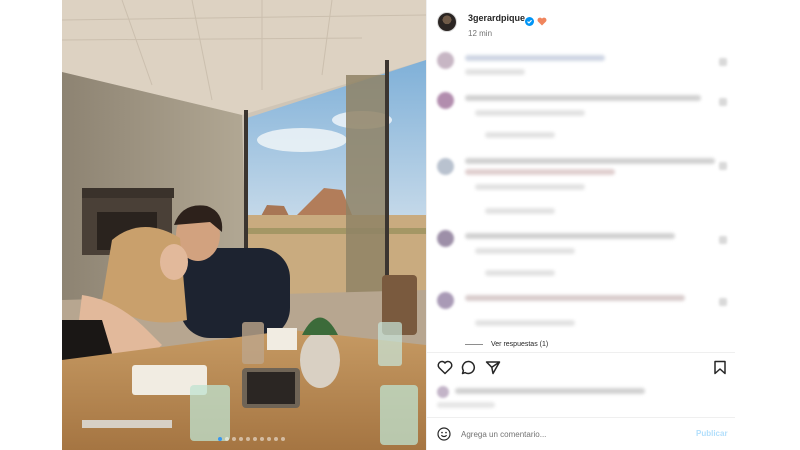 The image size is (800, 450). What do you see at coordinates (466, 405) in the screenshot?
I see `likes-date-blurred` at bounding box center [466, 405].